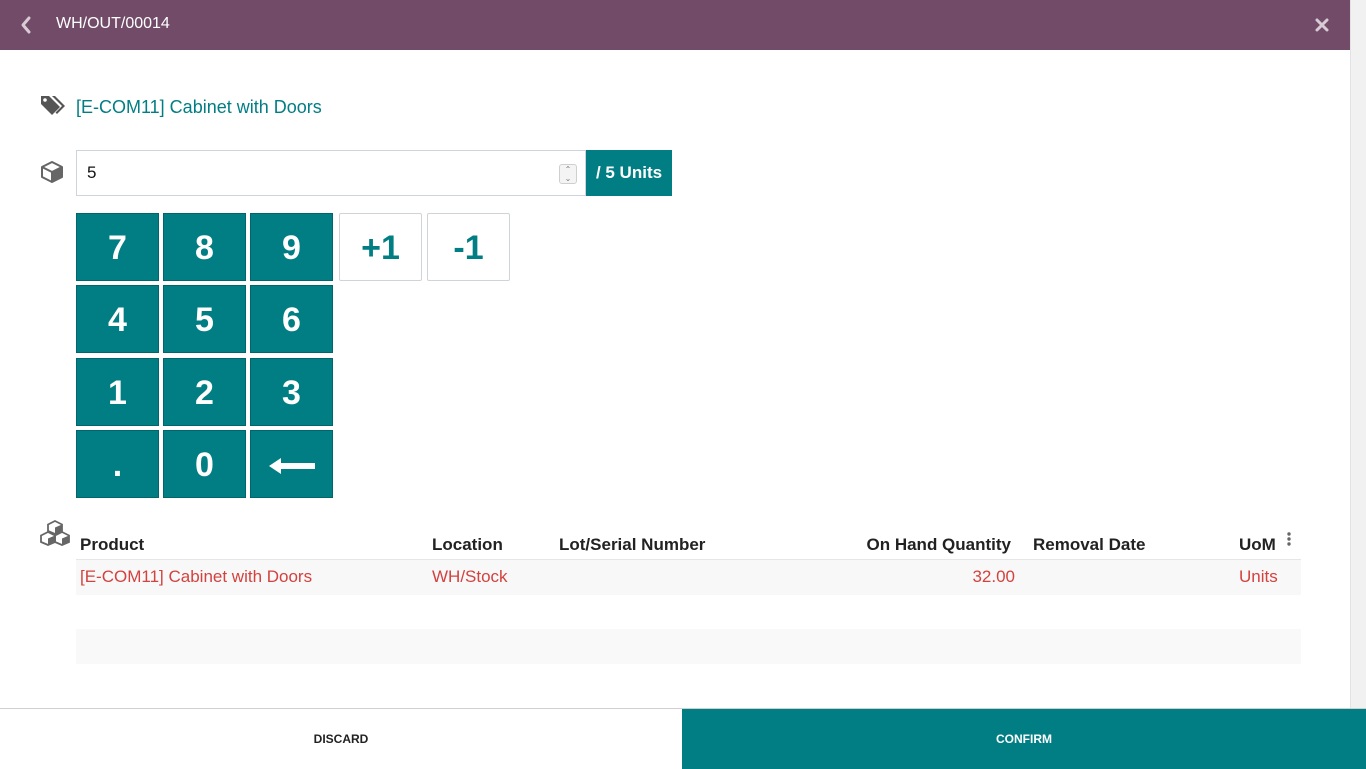  Describe the element at coordinates (117, 464) in the screenshot. I see `key-decimal: .` at that location.